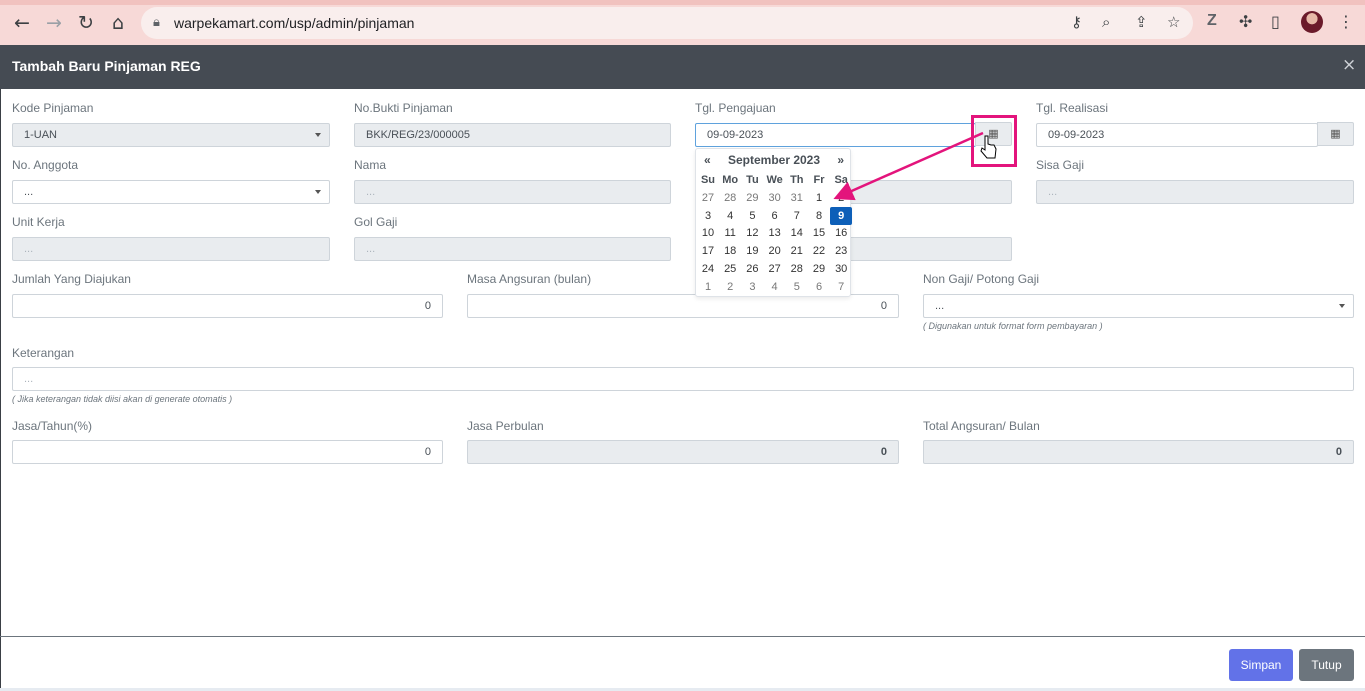 This screenshot has width=1365, height=691. What do you see at coordinates (1245, 21) in the screenshot?
I see `puzzle-icon: ✣` at bounding box center [1245, 21].